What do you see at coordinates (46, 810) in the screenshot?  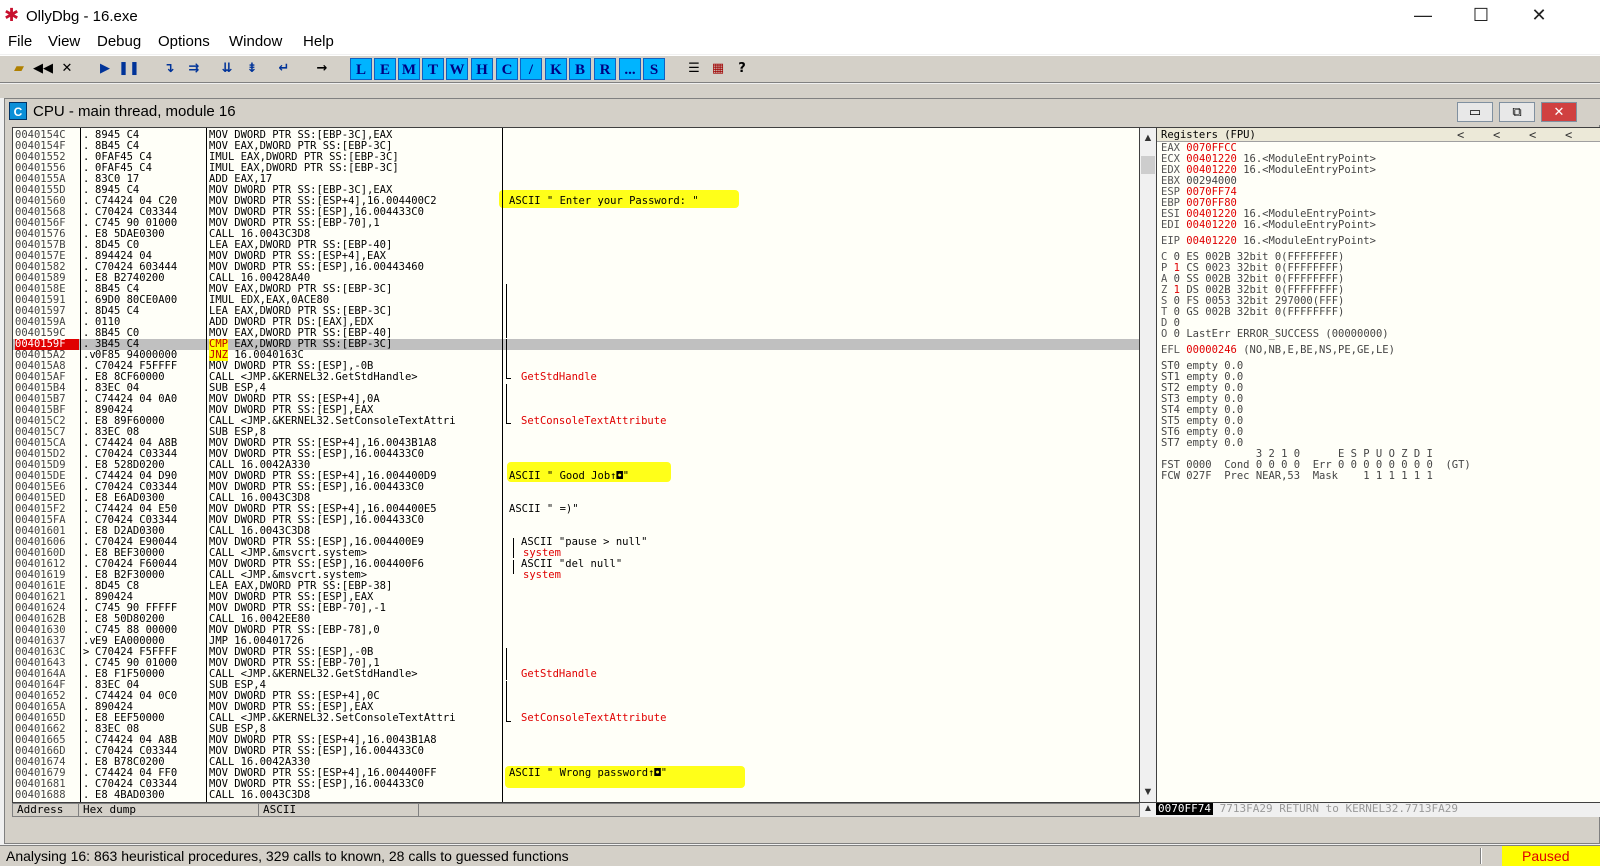 I see `dump-col-address: Address` at bounding box center [46, 810].